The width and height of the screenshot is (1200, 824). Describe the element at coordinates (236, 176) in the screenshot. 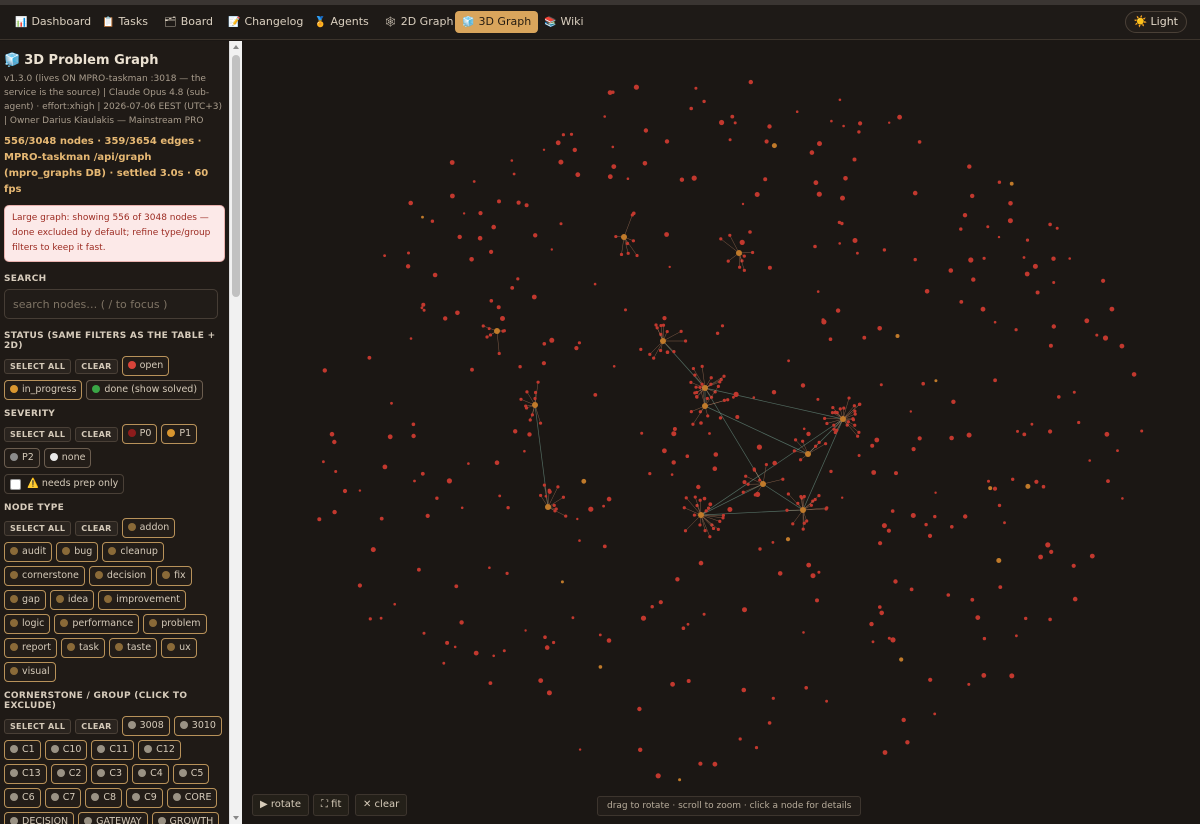

I see `scrollbar-thumb` at that location.